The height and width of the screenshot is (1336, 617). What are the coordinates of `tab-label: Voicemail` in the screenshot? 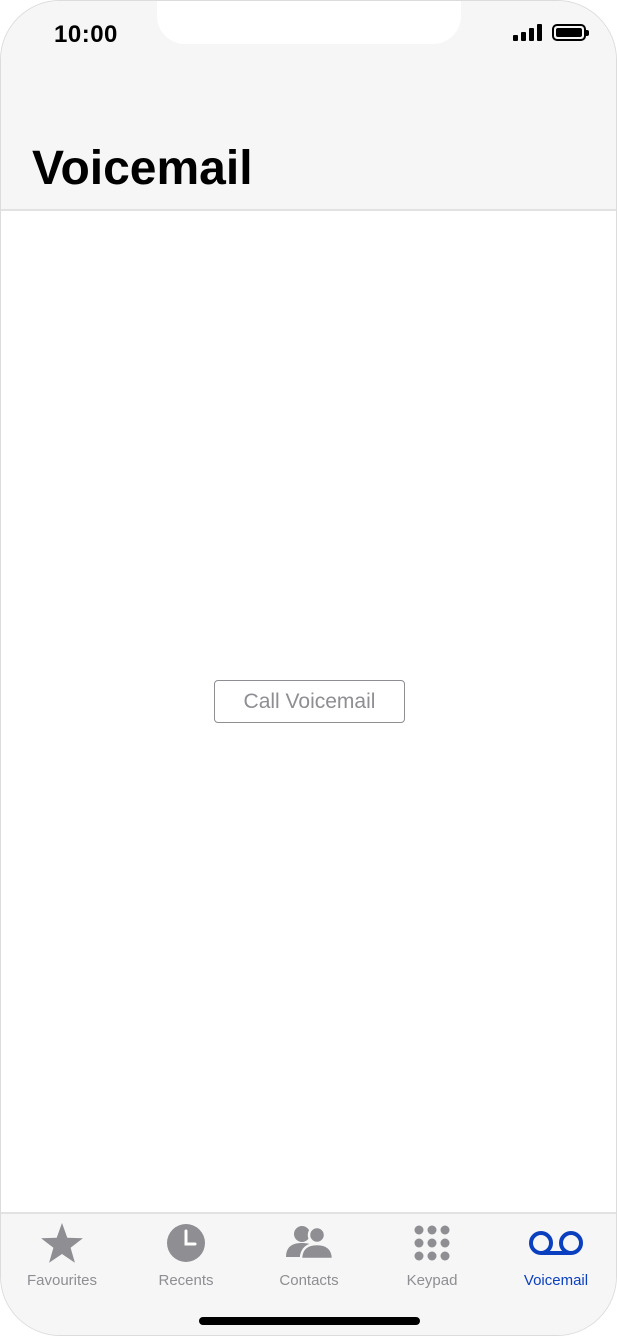 It's located at (556, 1280).